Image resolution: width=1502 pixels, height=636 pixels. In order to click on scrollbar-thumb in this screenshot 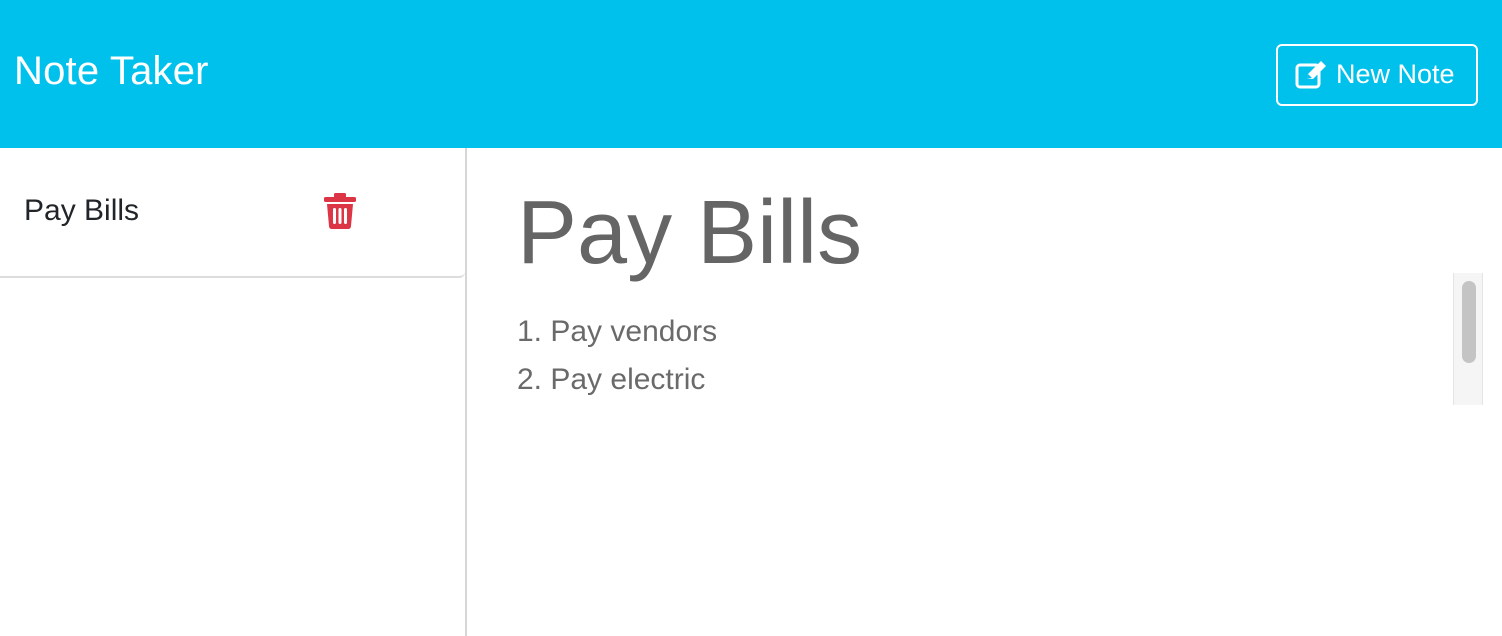, I will do `click(1469, 322)`.